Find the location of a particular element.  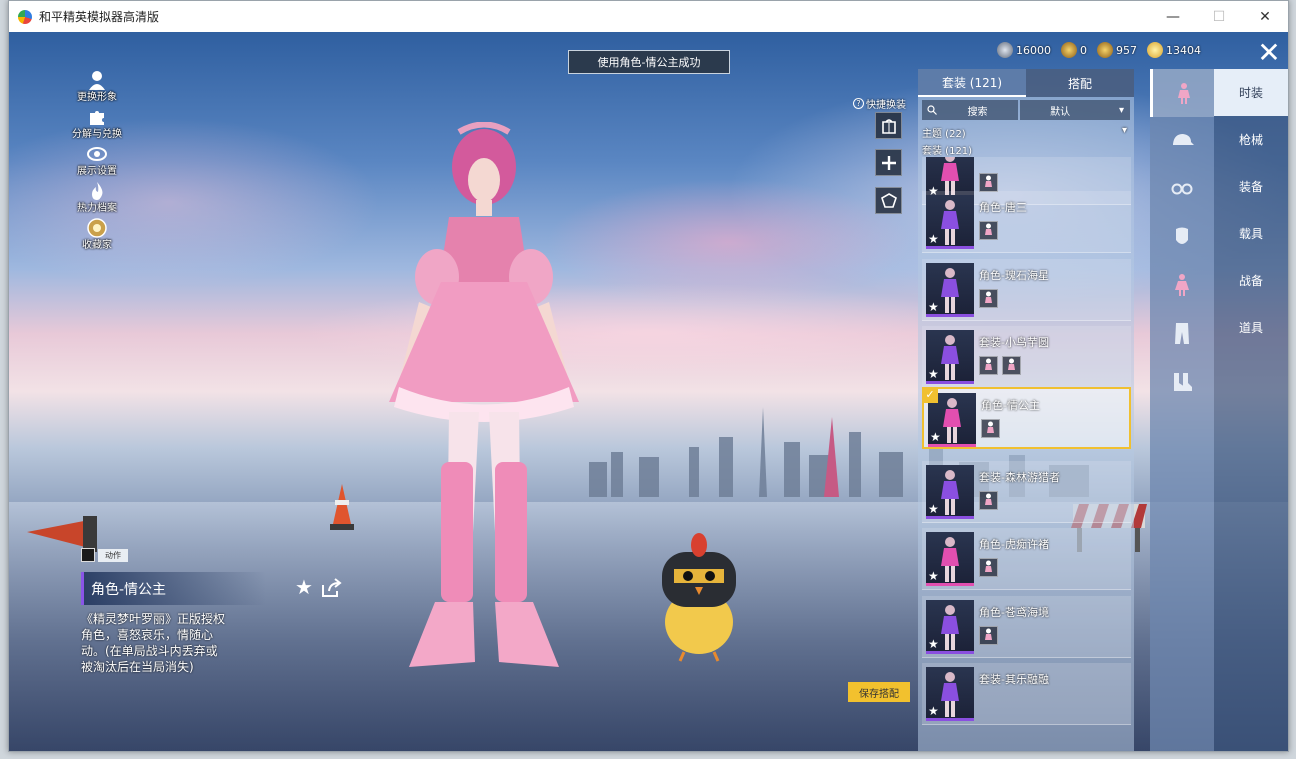

outfit-count: 套装 (121) is located at coordinates (947, 151).